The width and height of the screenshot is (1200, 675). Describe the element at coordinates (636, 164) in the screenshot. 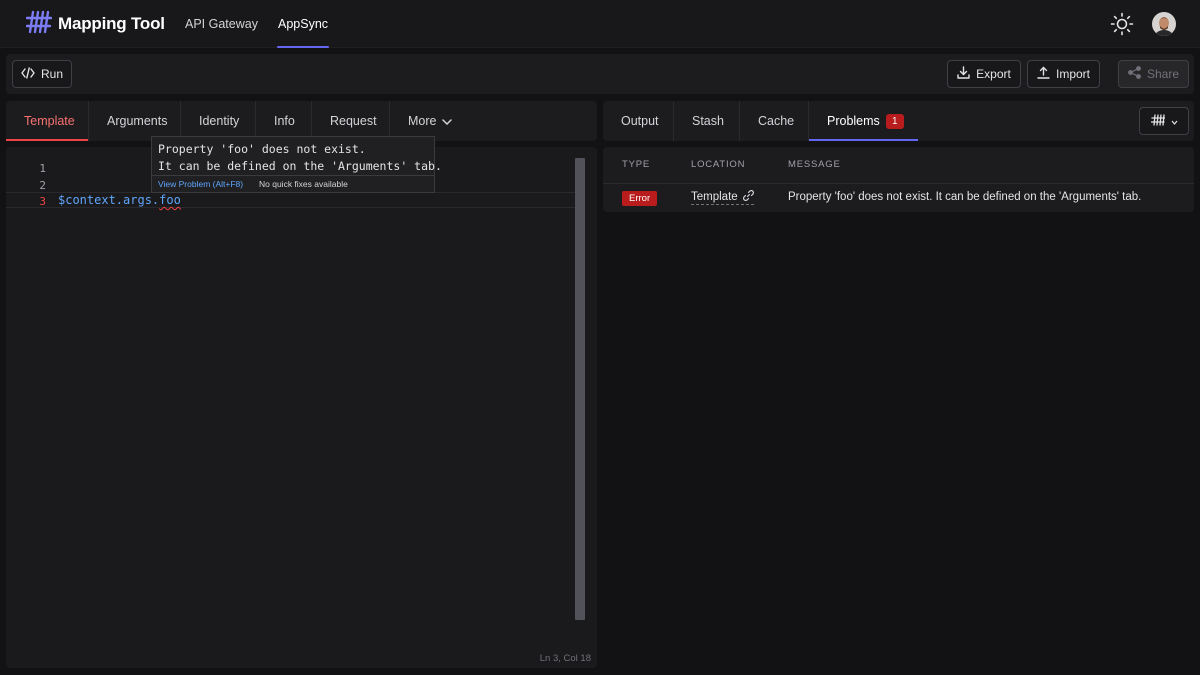

I see `column-header-type: TYPE` at that location.